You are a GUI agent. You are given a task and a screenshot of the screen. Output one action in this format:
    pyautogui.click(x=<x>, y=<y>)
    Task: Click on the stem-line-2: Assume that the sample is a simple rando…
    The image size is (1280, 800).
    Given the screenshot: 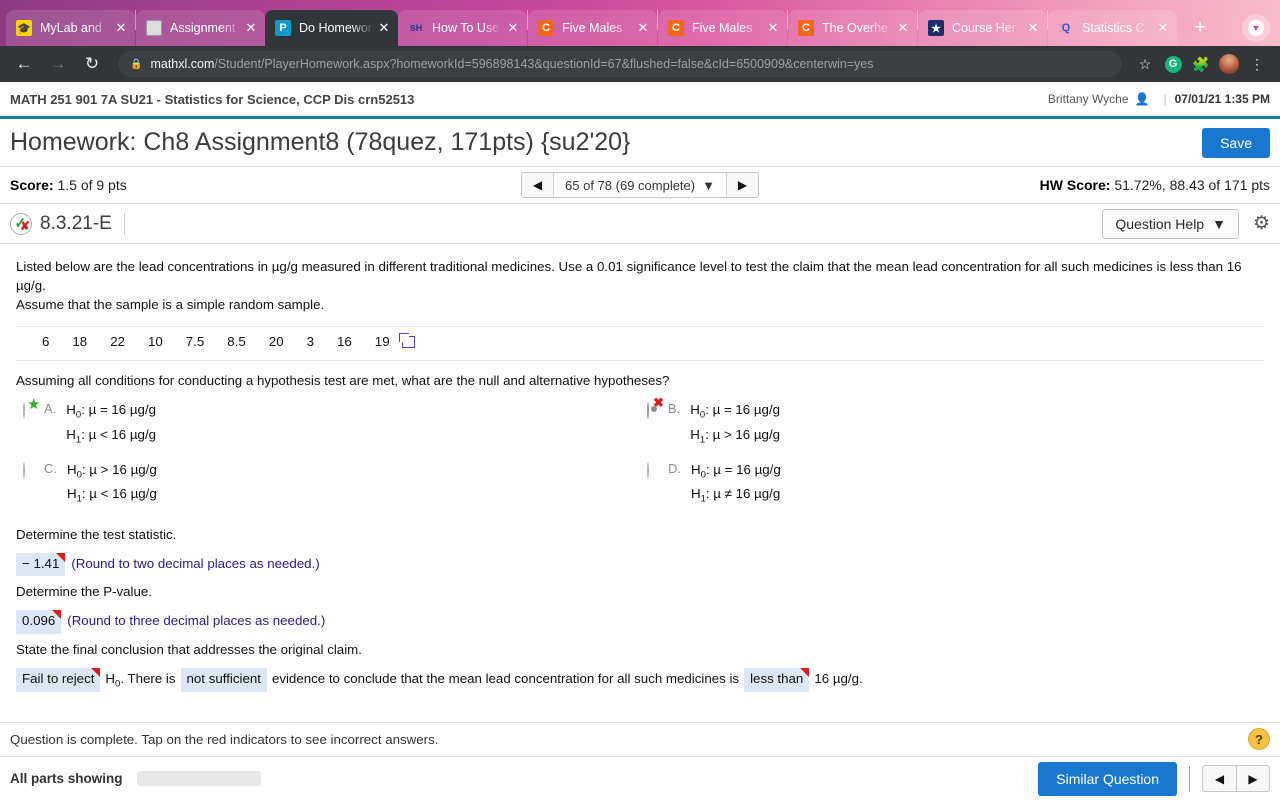 What is the action you would take?
    pyautogui.click(x=170, y=304)
    